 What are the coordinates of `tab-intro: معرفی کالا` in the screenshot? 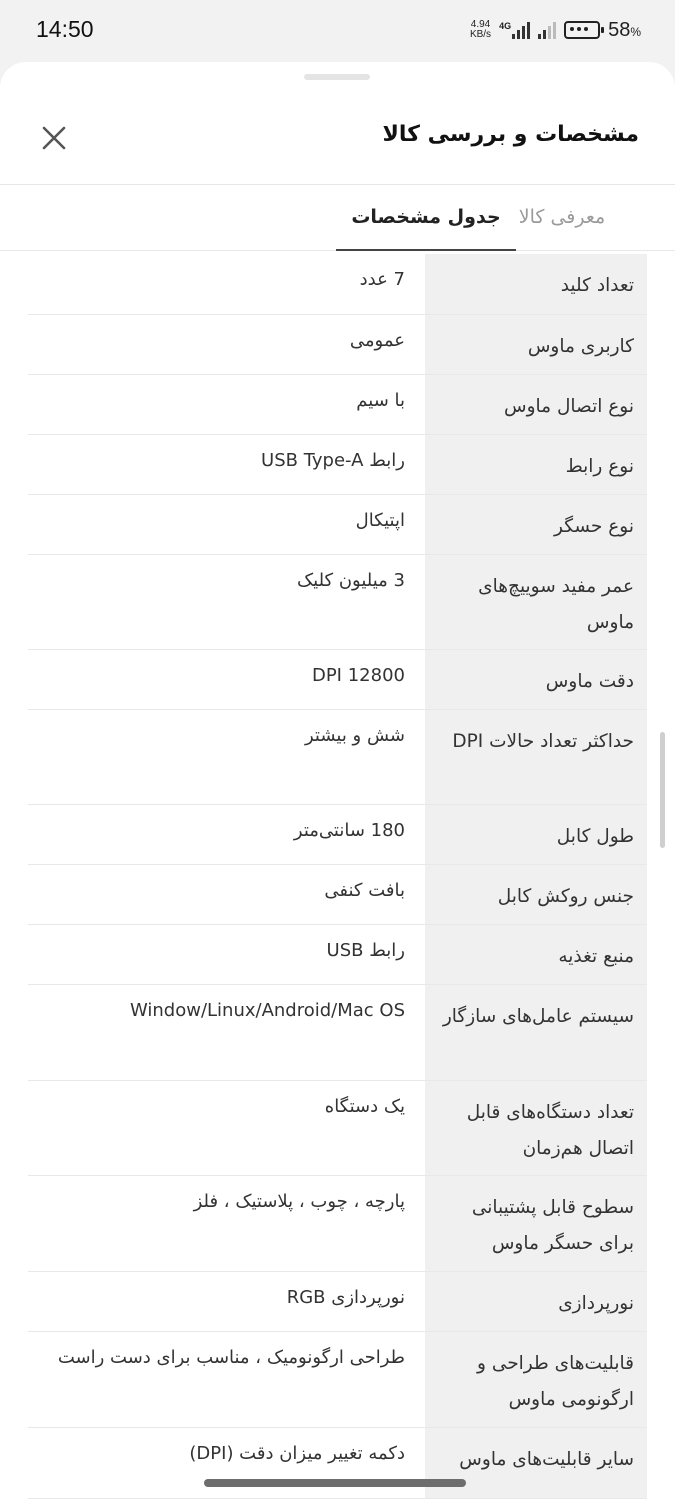 It's located at (562, 217).